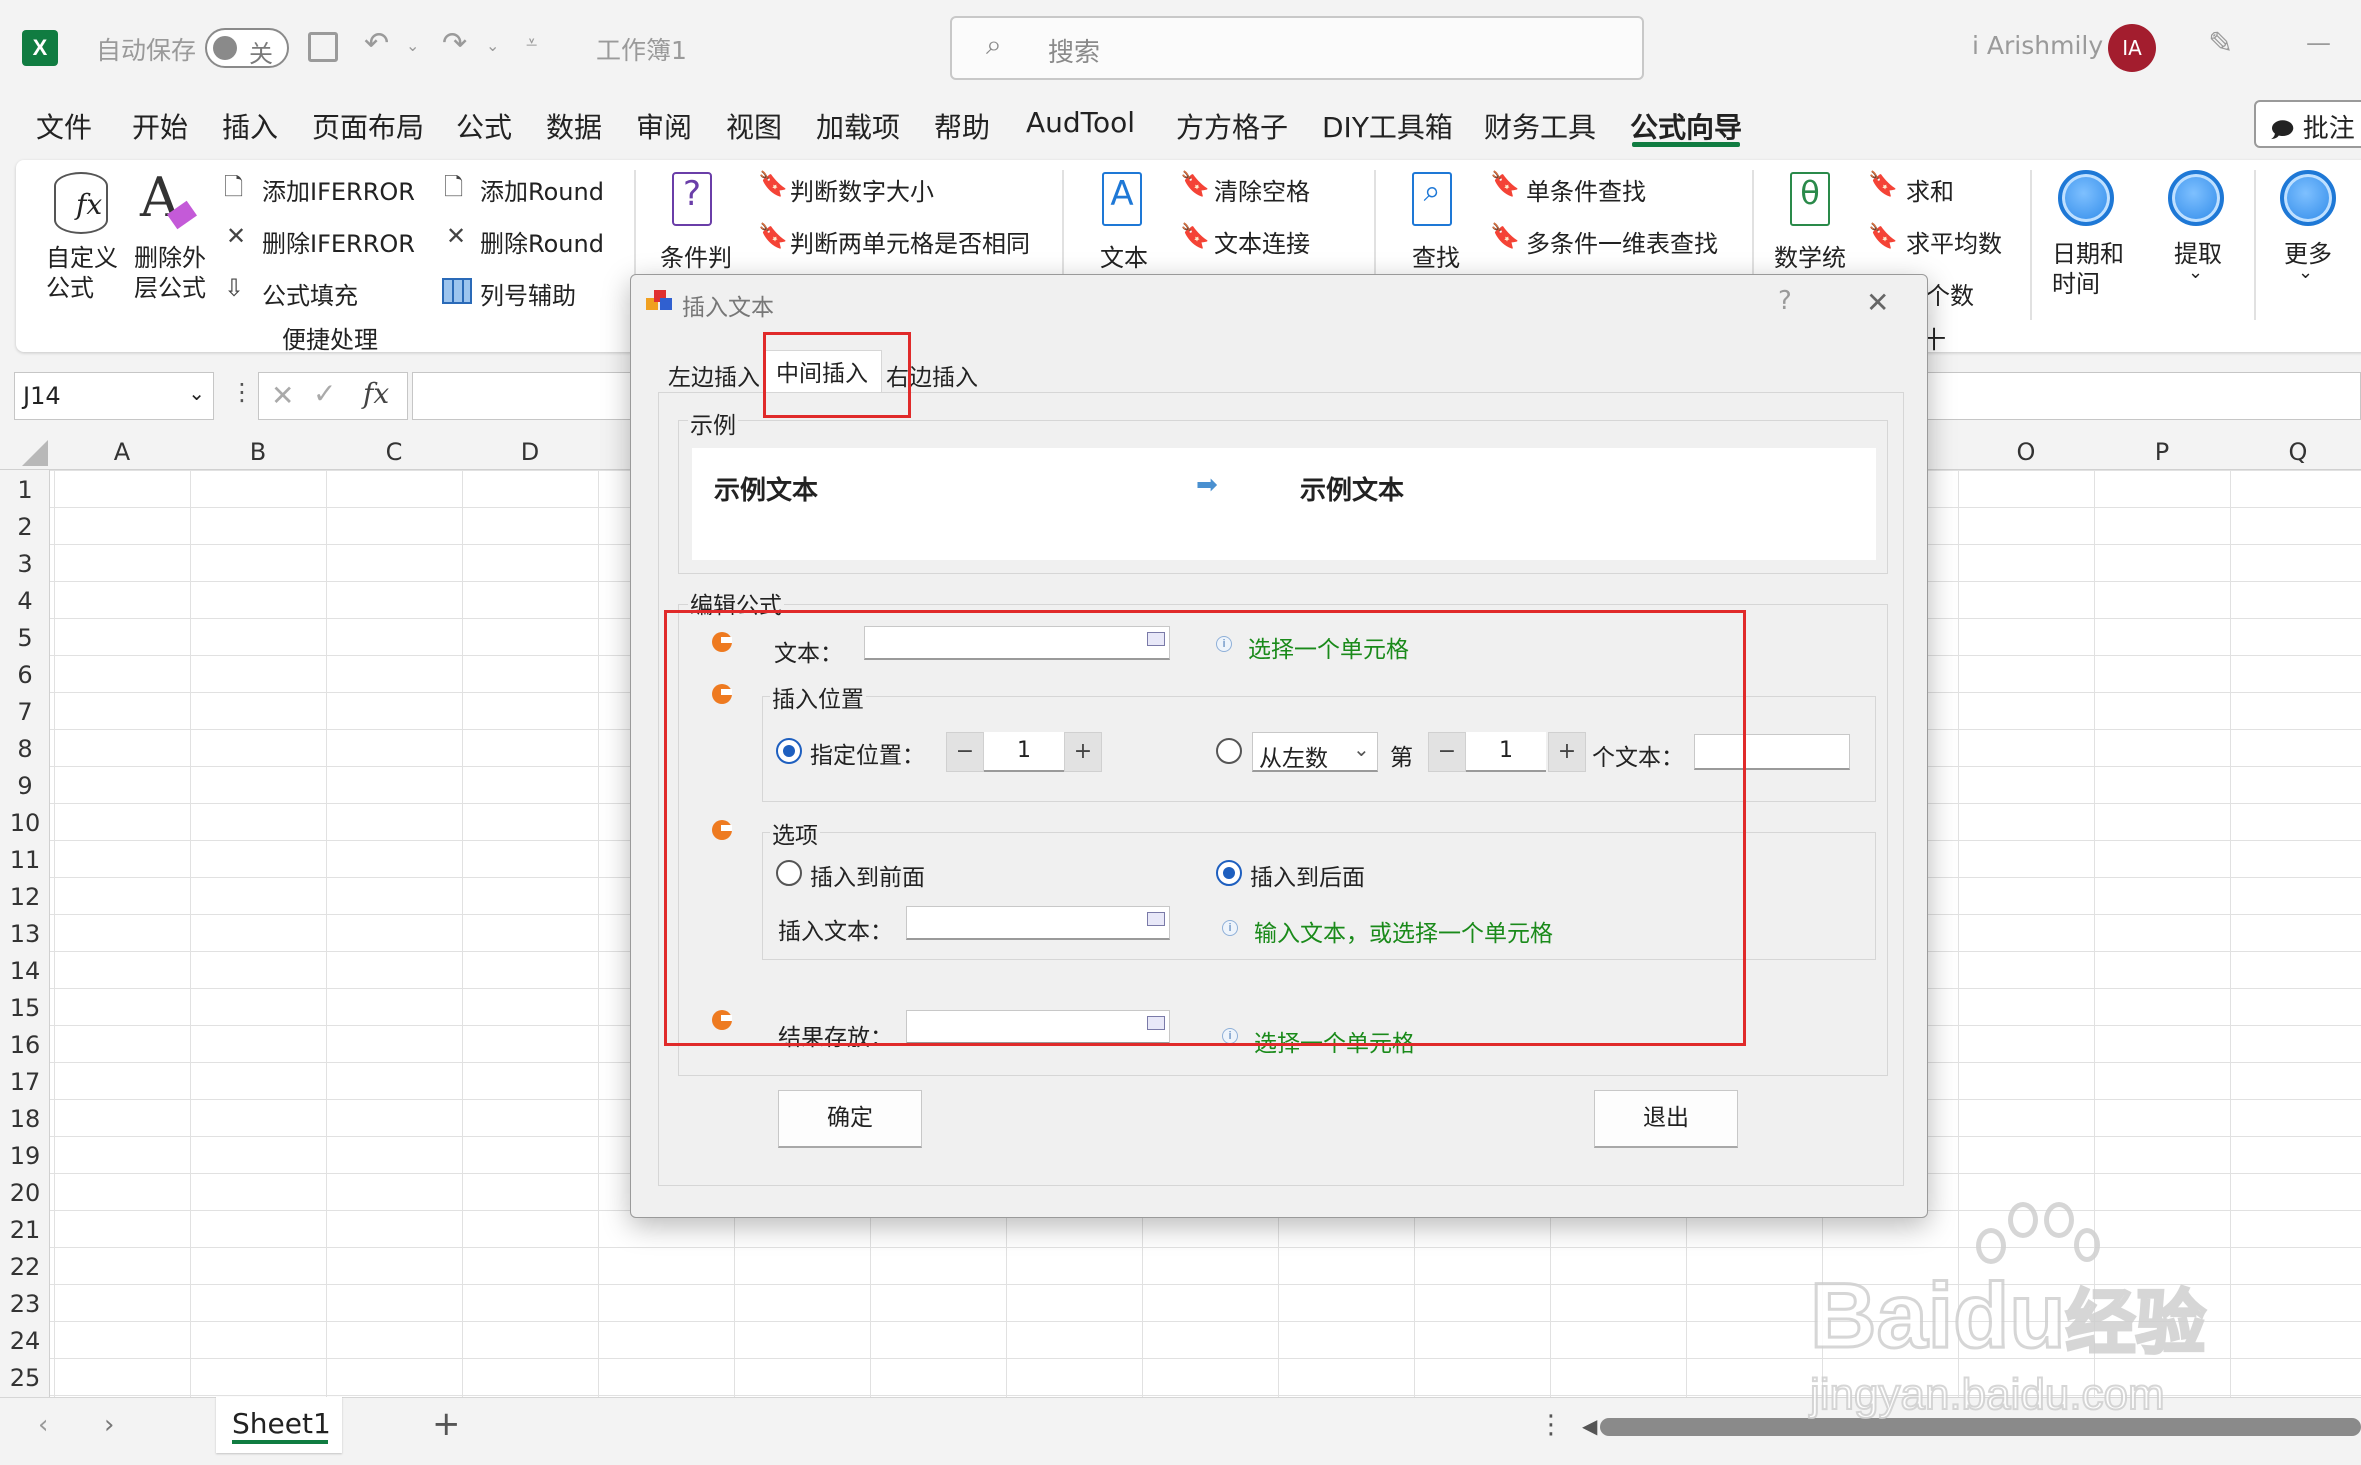  I want to click on undo-icon: ↶, so click(376, 43).